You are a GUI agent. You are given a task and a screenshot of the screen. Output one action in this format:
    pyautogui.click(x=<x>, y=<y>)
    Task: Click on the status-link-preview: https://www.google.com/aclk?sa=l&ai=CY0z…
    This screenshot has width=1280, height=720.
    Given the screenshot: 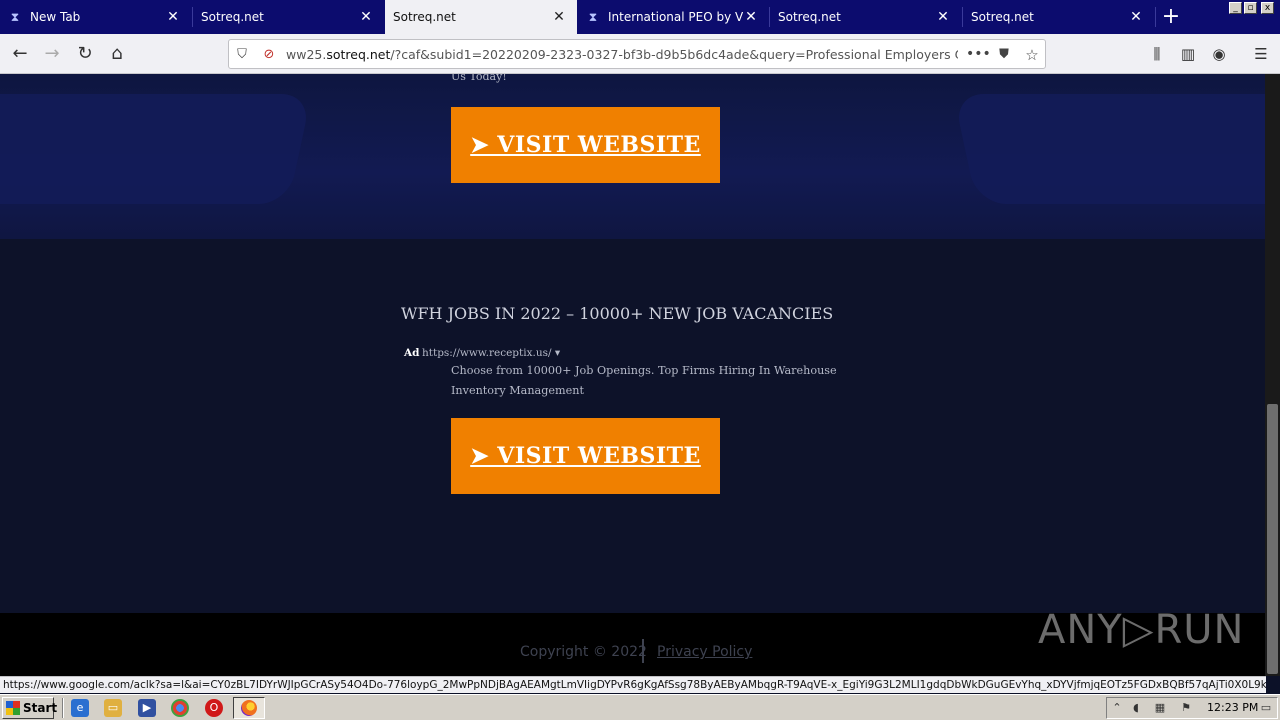 What is the action you would take?
    pyautogui.click(x=633, y=684)
    